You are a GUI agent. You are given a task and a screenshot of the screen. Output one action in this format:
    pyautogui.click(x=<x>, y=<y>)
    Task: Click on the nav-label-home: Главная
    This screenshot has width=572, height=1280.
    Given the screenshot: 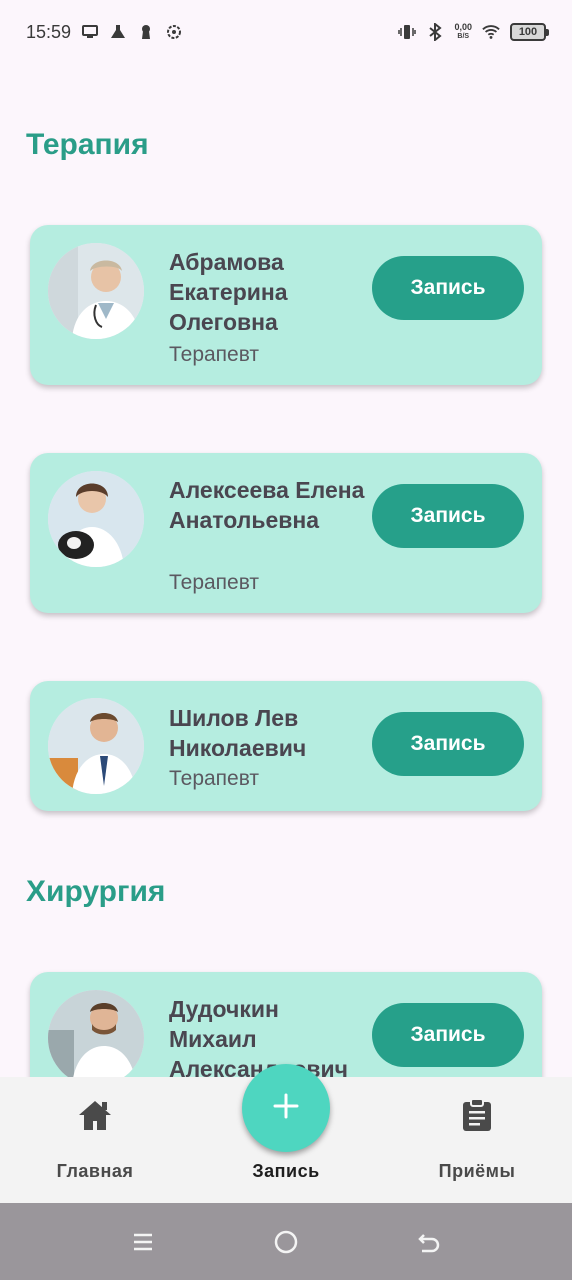 What is the action you would take?
    pyautogui.click(x=95, y=1171)
    